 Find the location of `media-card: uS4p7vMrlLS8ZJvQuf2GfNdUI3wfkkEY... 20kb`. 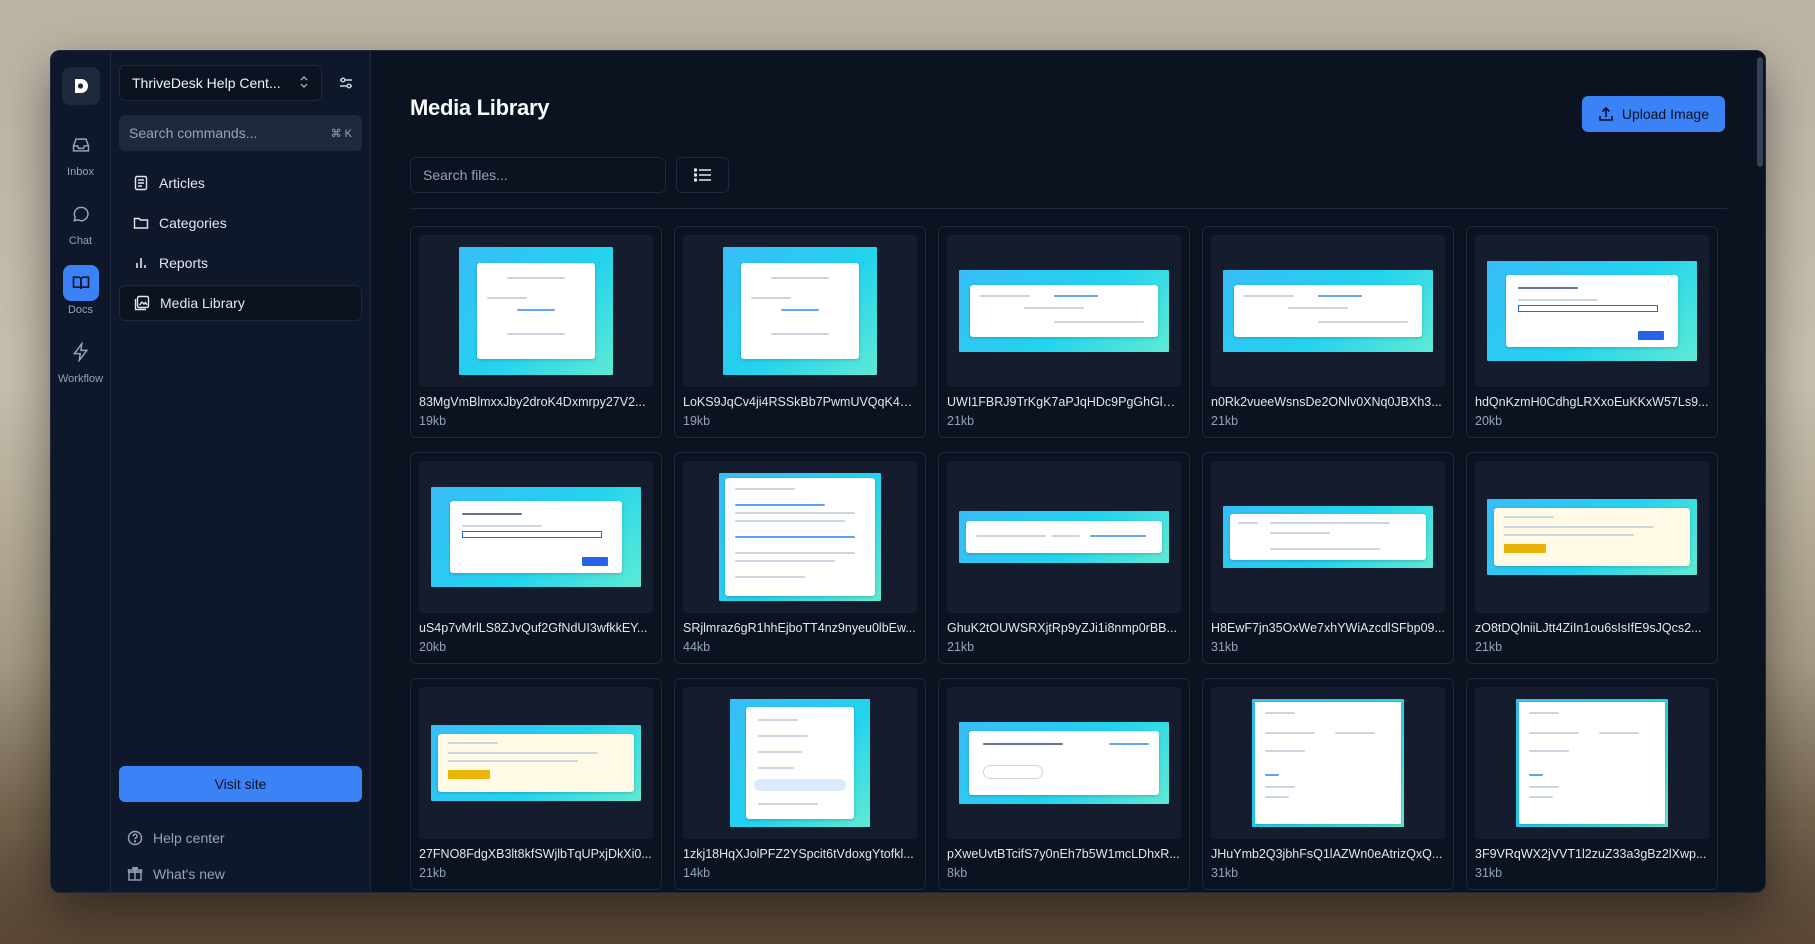

media-card: uS4p7vMrlLS8ZJvQuf2GfNdUI3wfkkEY... 20kb is located at coordinates (536, 558).